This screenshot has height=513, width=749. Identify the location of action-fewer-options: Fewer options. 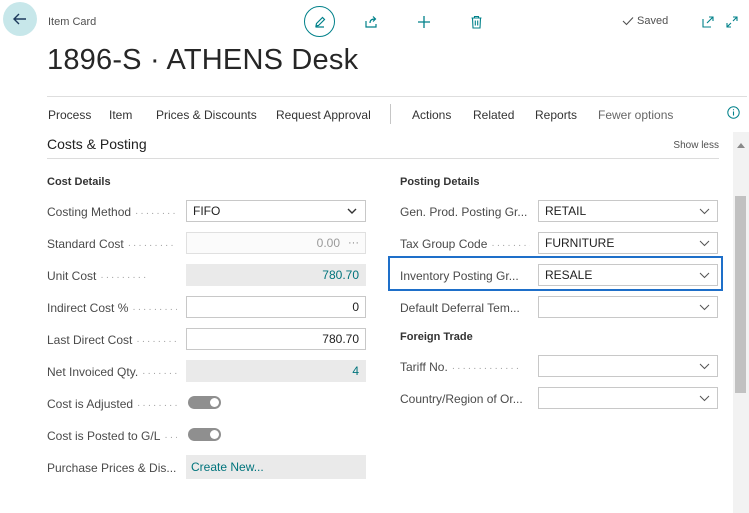
(635, 115).